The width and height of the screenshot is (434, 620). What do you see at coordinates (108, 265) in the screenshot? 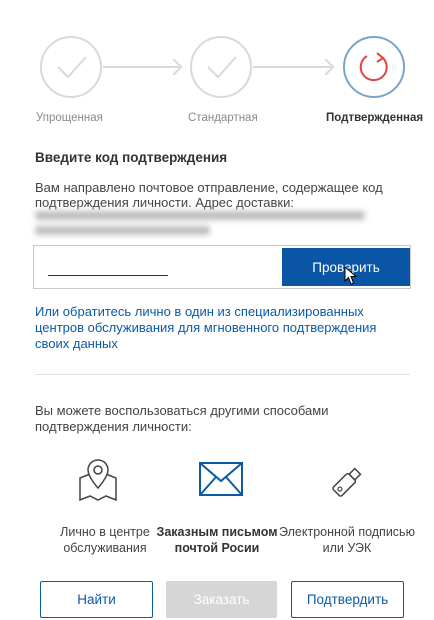
I see `code-input` at bounding box center [108, 265].